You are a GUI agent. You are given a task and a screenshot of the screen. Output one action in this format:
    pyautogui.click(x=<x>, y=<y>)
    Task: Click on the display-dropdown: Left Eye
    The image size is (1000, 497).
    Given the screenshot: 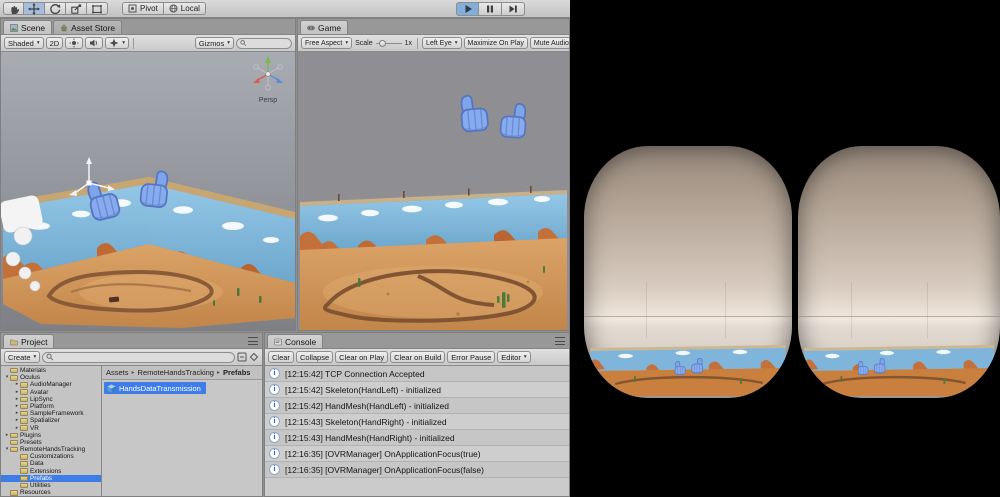 What is the action you would take?
    pyautogui.click(x=442, y=43)
    